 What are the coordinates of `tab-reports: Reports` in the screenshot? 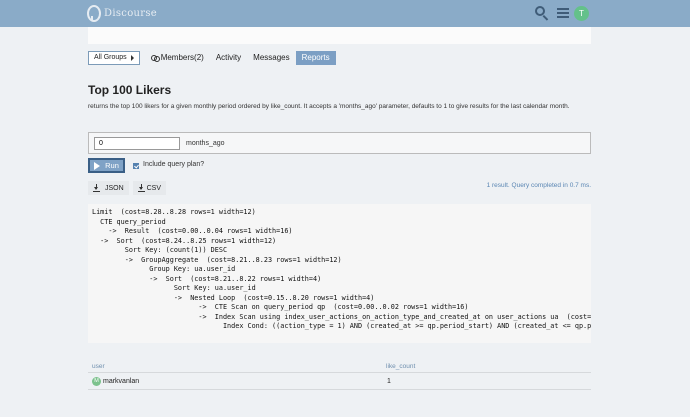 It's located at (315, 58).